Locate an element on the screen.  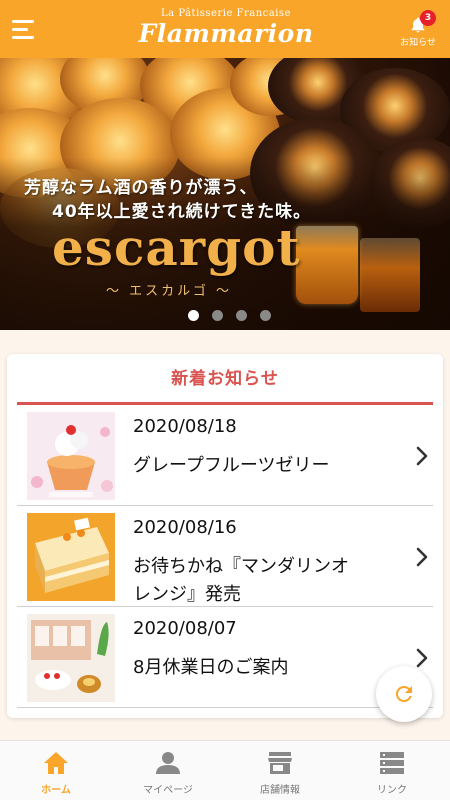
news-thumbnail-grapefruit-jelly is located at coordinates (71, 456).